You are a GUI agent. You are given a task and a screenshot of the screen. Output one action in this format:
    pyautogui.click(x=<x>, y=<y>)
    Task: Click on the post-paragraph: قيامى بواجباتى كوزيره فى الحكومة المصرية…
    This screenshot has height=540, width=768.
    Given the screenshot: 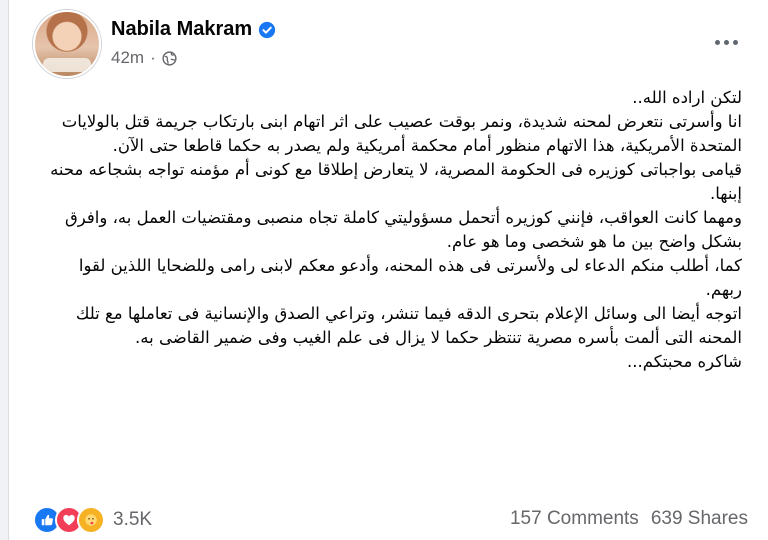 What is the action you would take?
    pyautogui.click(x=396, y=181)
    